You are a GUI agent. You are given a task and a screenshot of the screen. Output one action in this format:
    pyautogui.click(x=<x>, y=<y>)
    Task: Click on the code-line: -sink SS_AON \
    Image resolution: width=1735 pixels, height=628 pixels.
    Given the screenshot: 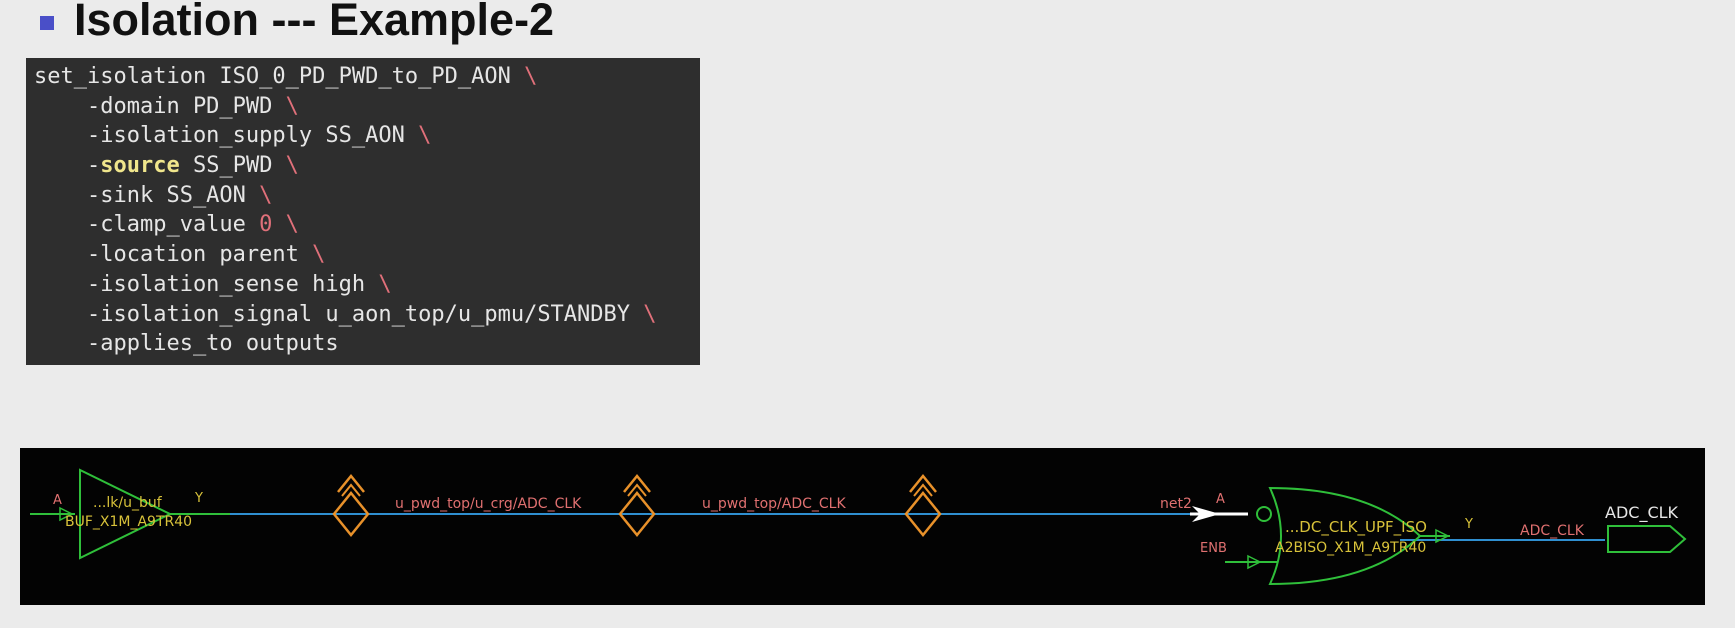 What is the action you would take?
    pyautogui.click(x=367, y=196)
    